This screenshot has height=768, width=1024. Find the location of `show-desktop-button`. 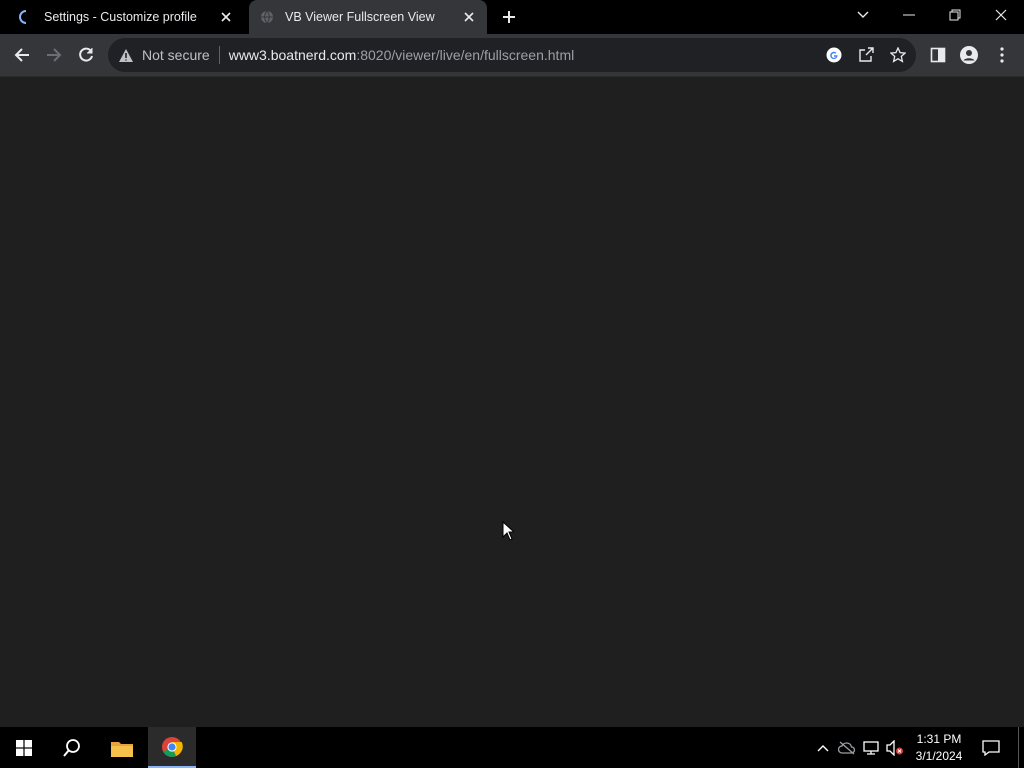

show-desktop-button is located at coordinates (1021, 747).